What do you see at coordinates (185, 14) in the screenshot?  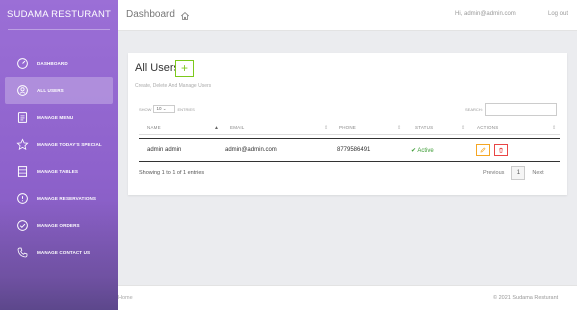 I see `home-icon` at bounding box center [185, 14].